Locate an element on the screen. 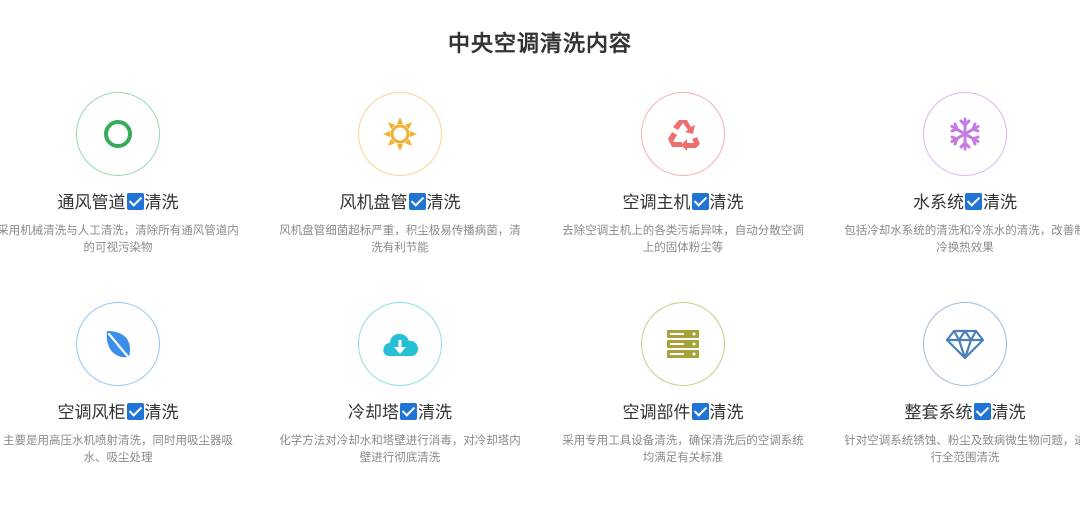  service-card-air-cabinet: 空调风柜 清洗 主要是用高压水机喷射清洗，同时用吸尘器吸水、吸尘处理 is located at coordinates (126, 384).